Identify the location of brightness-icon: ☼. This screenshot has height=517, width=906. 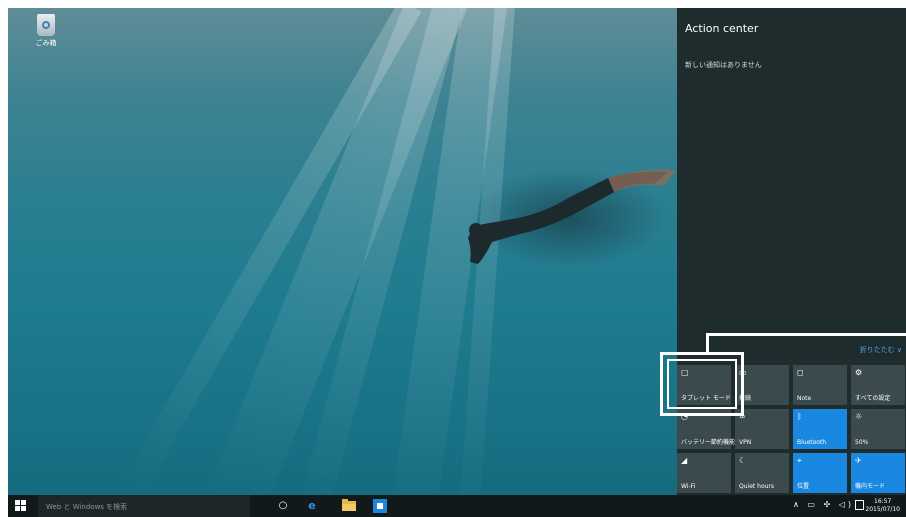
(859, 416).